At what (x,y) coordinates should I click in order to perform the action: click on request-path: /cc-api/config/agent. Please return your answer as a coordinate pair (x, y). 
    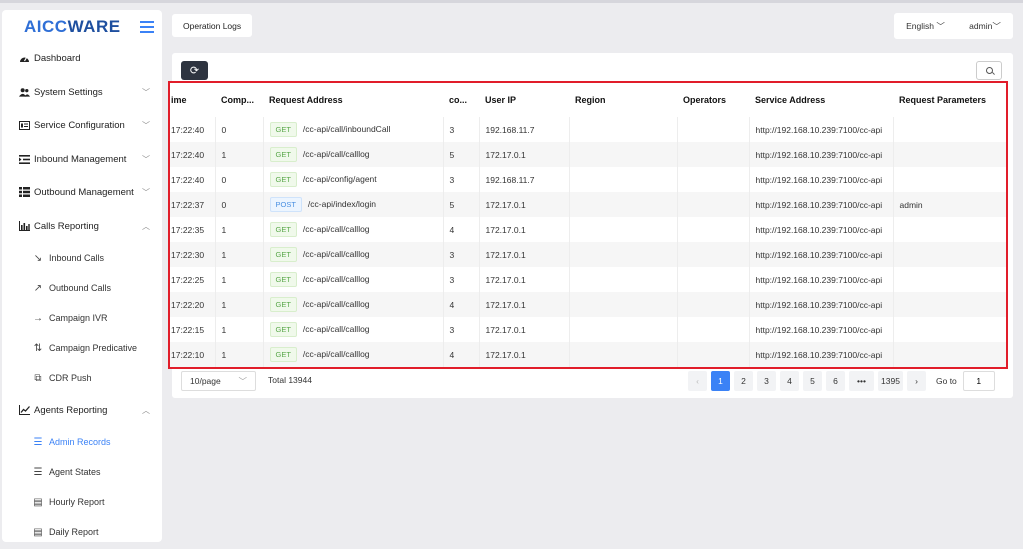
    Looking at the image, I should click on (339, 179).